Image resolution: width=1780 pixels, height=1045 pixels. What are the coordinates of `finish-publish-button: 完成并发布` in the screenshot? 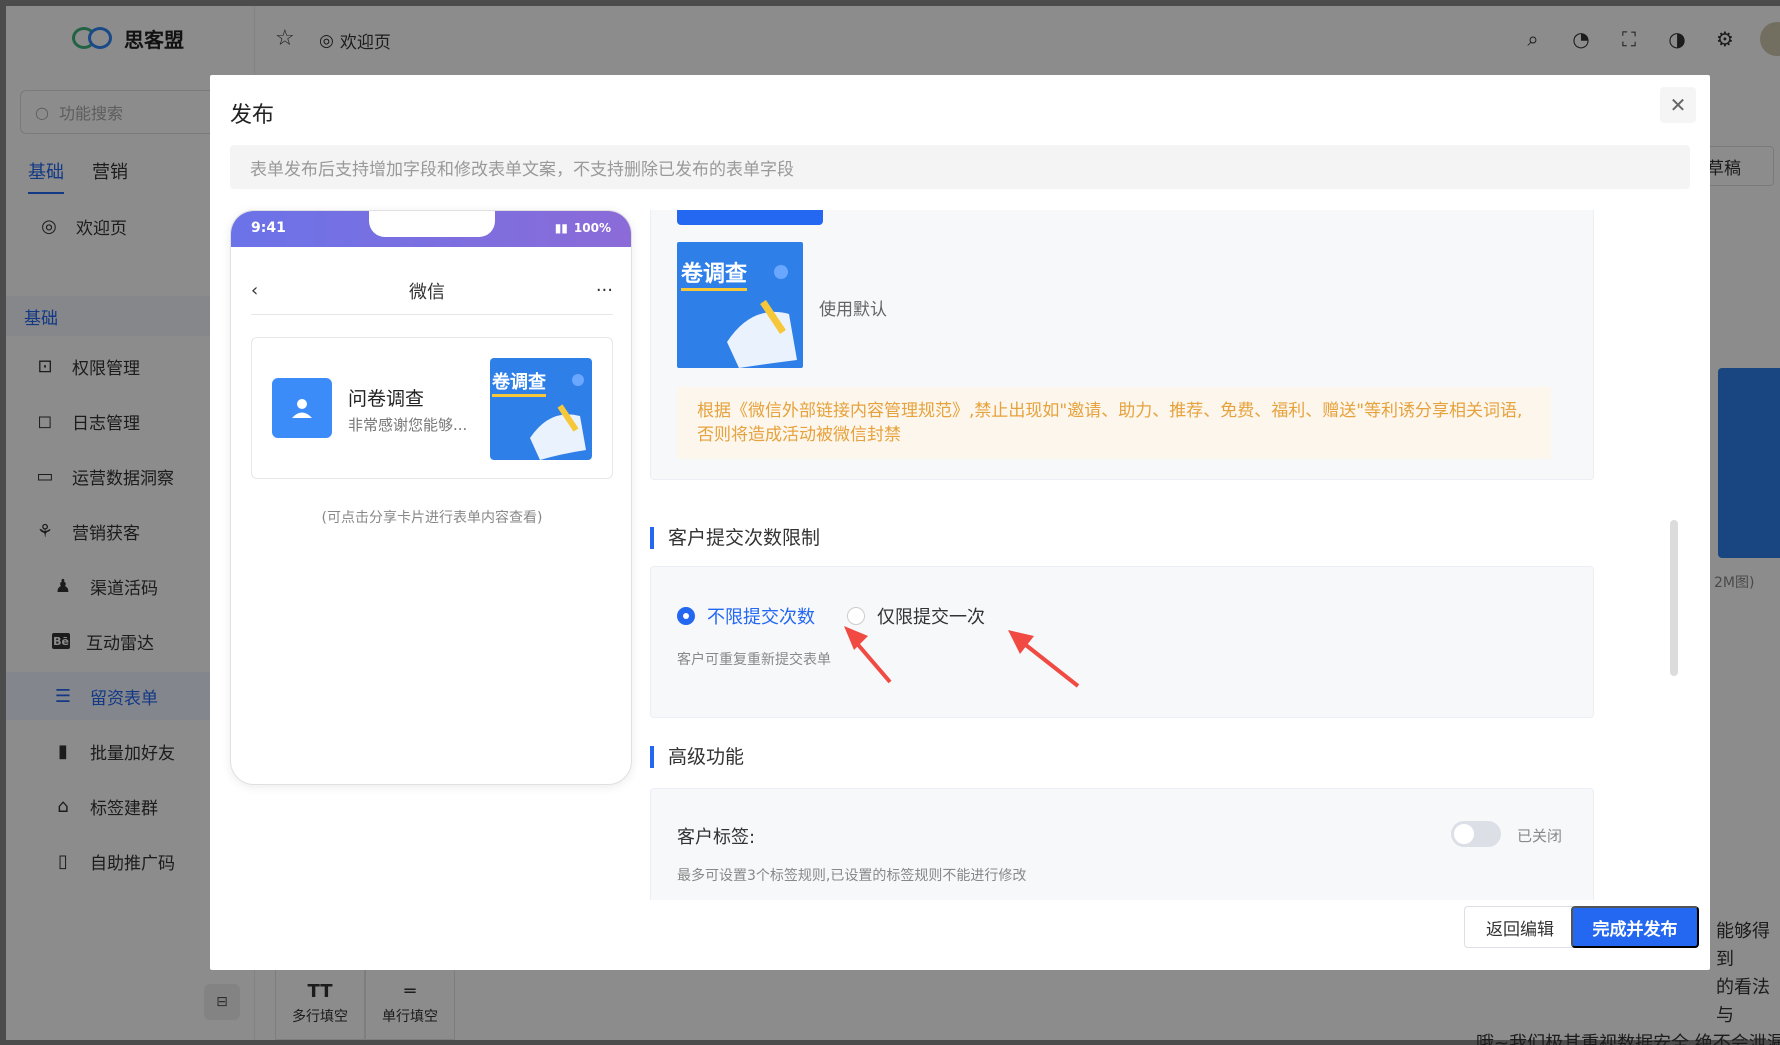 It's located at (1635, 927).